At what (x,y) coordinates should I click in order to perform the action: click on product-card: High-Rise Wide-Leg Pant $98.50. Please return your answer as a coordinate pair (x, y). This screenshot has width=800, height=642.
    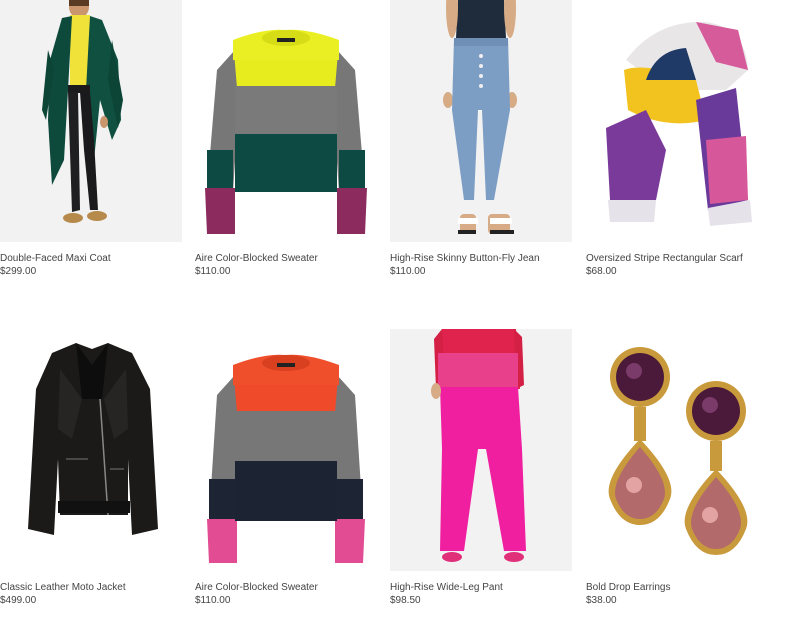
    Looking at the image, I should click on (481, 468).